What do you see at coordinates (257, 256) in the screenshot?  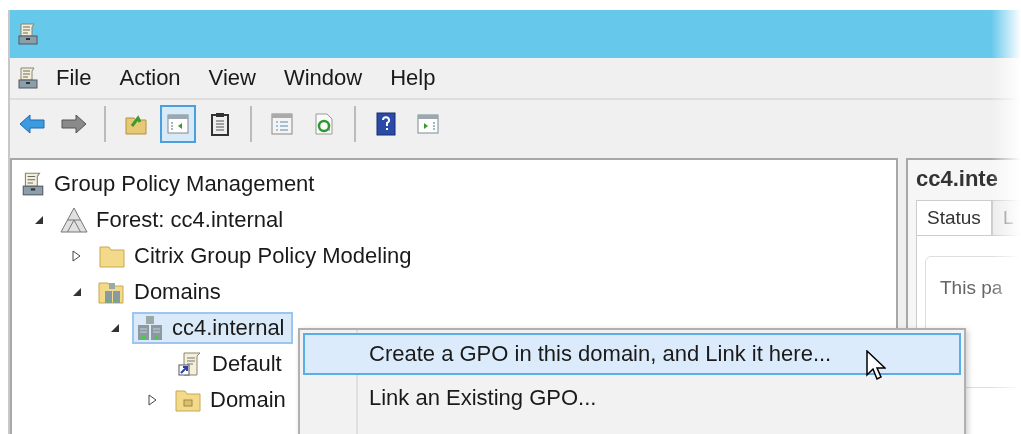 I see `tree-item: Citrix Group Policy Modeling` at bounding box center [257, 256].